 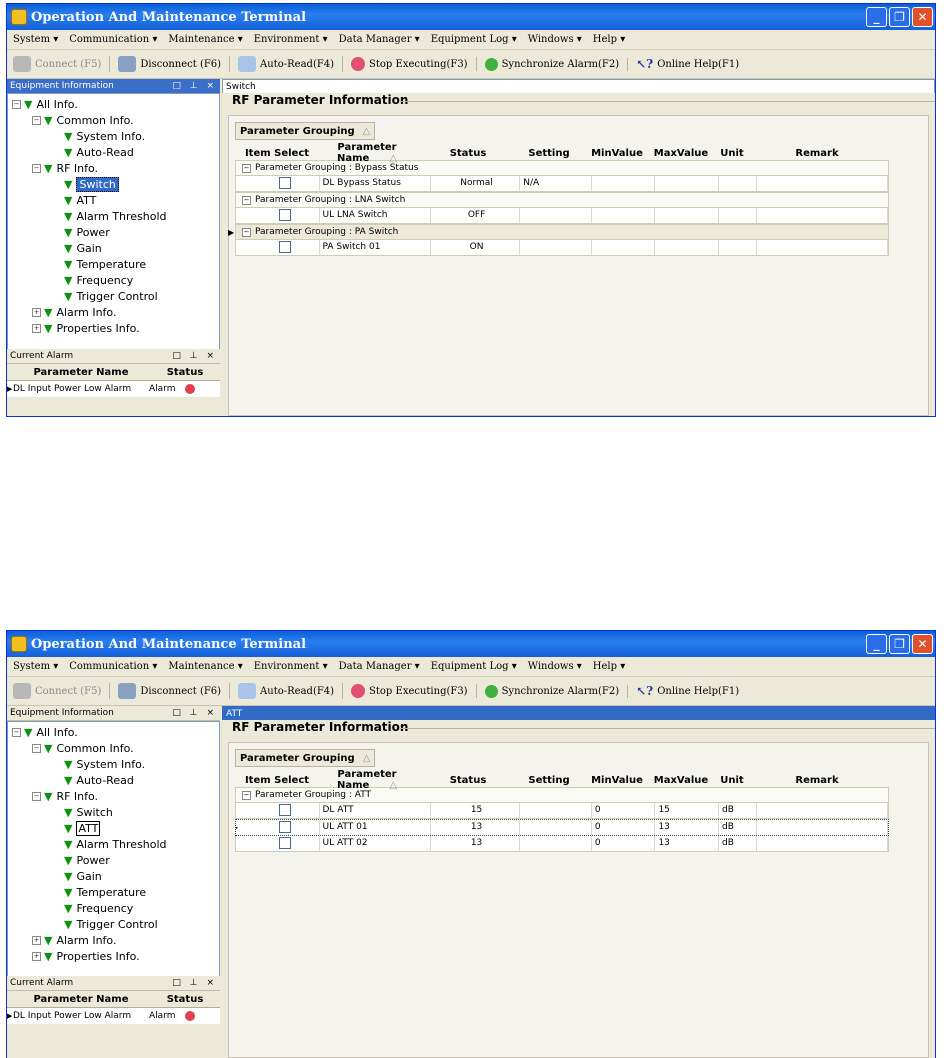 I want to click on cell-setting: N/A, so click(x=556, y=183).